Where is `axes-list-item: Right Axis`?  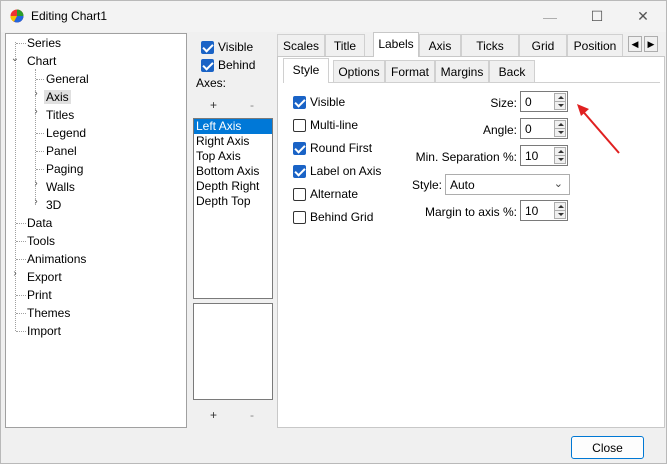
axes-list-item: Right Axis is located at coordinates (233, 141).